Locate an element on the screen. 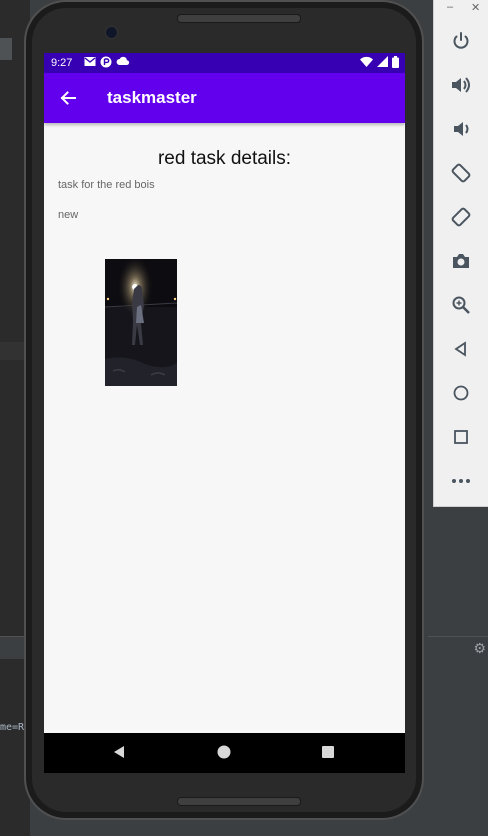 The width and height of the screenshot is (488, 836). task-details-heading: red task details: is located at coordinates (224, 158).